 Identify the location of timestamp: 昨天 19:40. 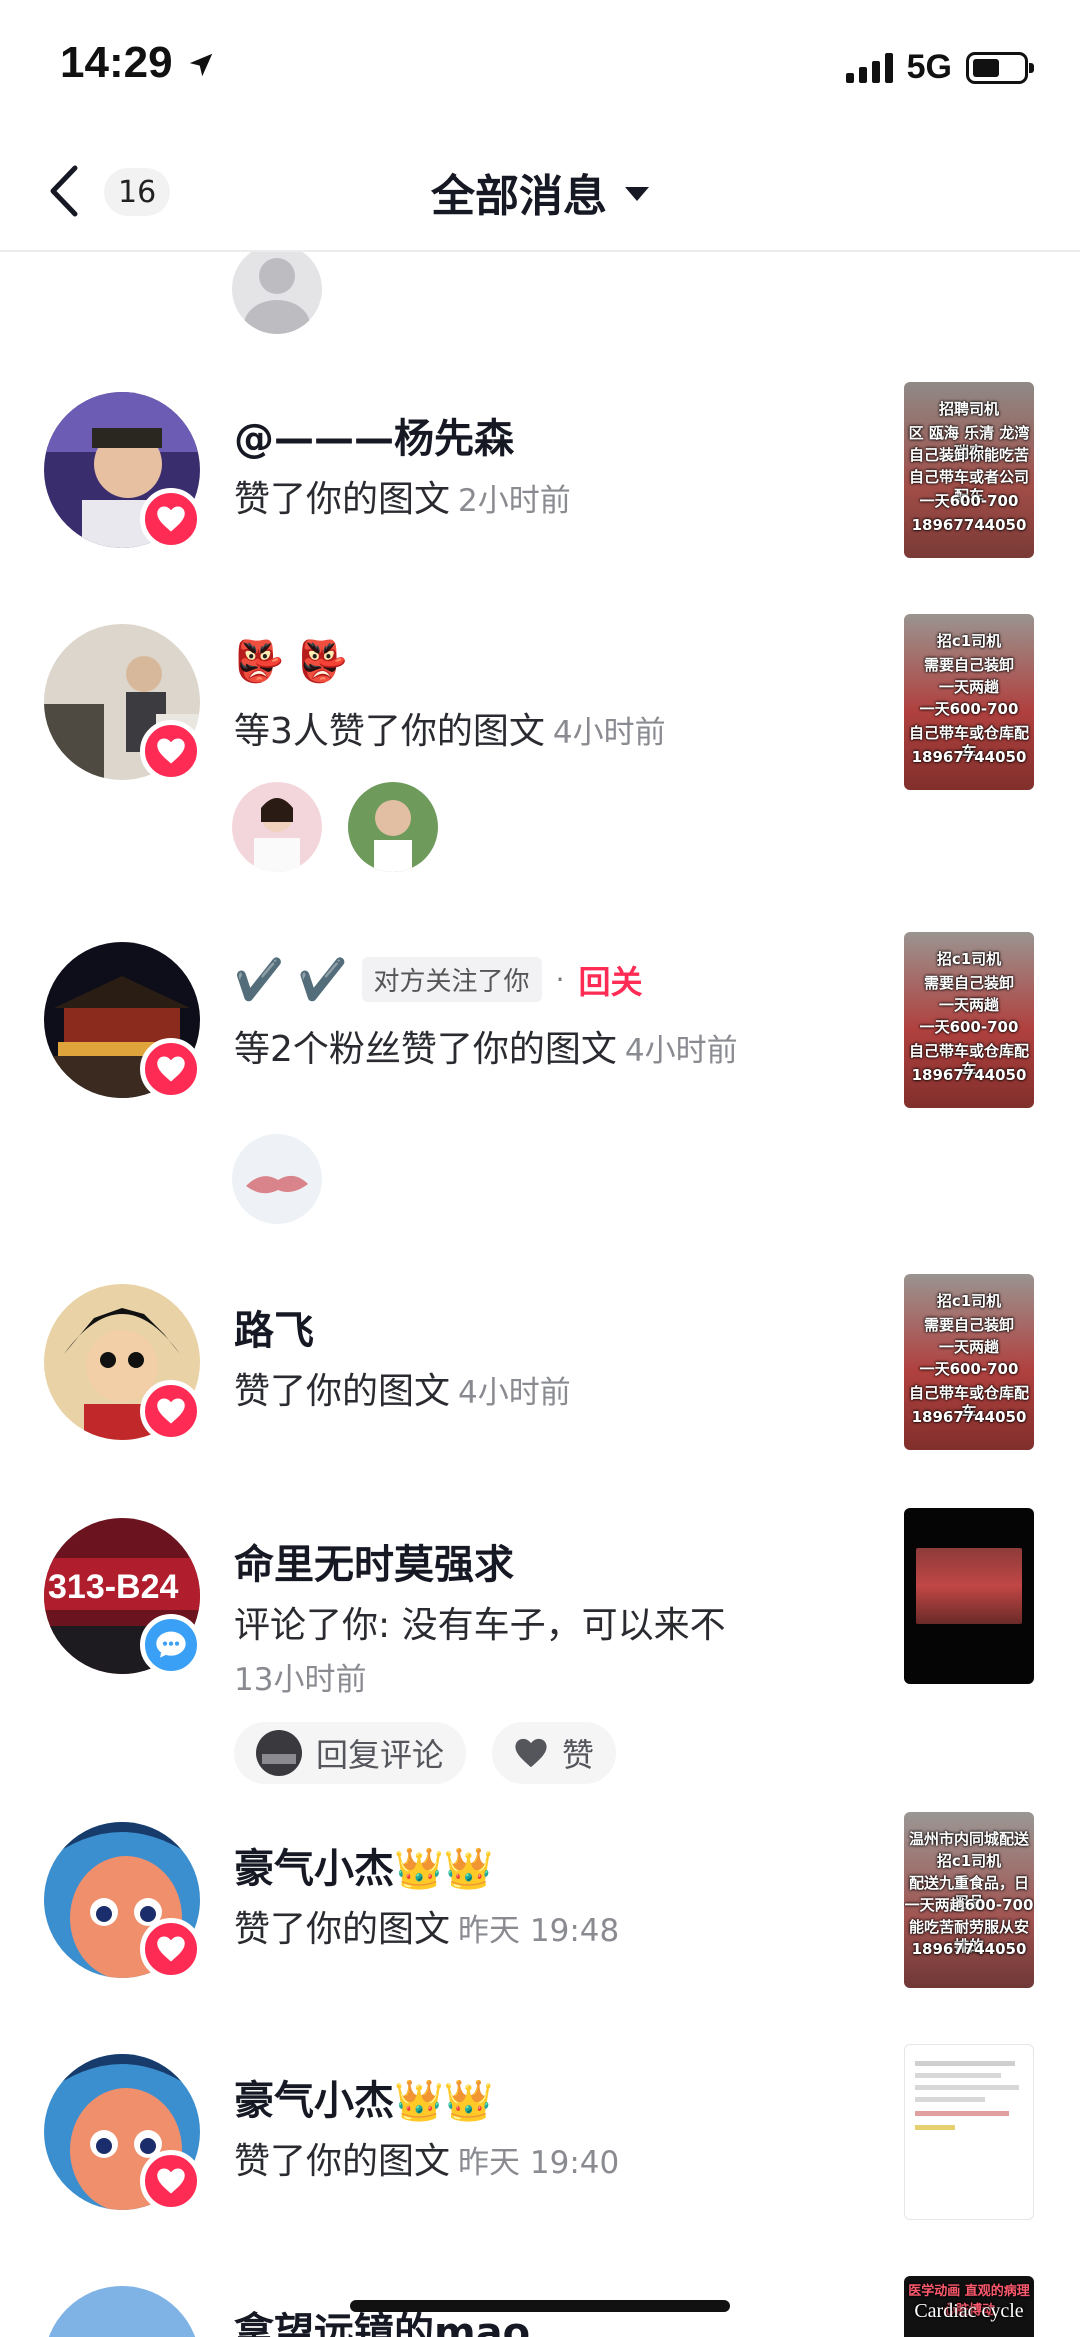
(539, 2163).